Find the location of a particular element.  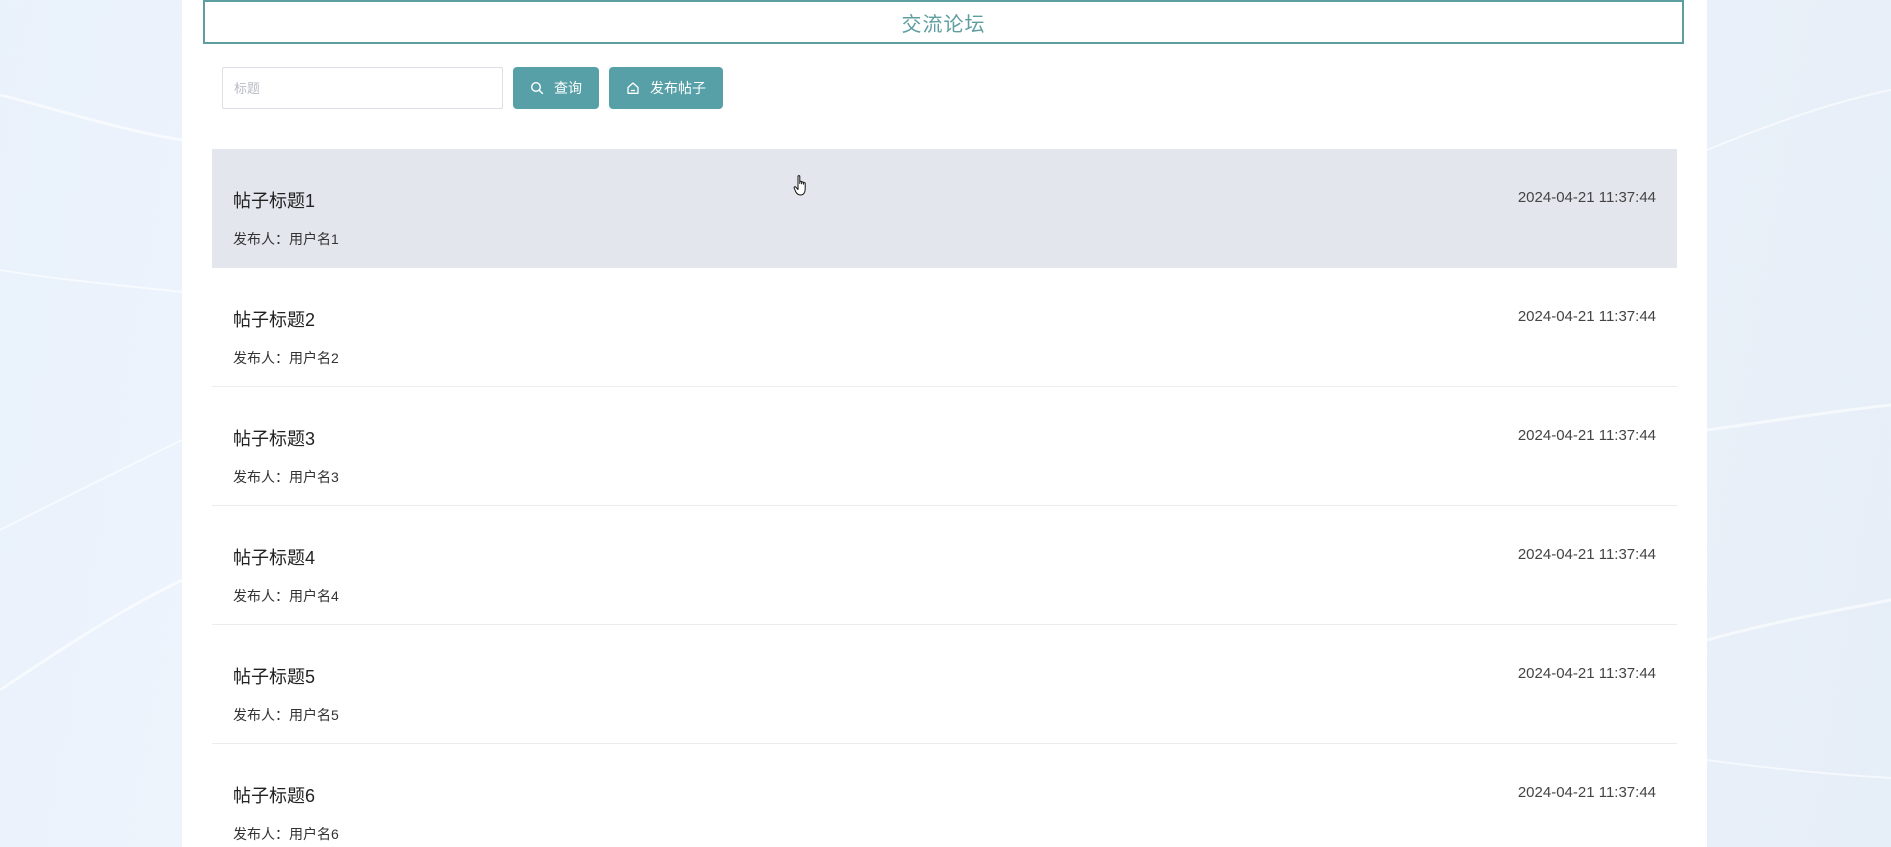

post-title: 帖子标题3 is located at coordinates (274, 439).